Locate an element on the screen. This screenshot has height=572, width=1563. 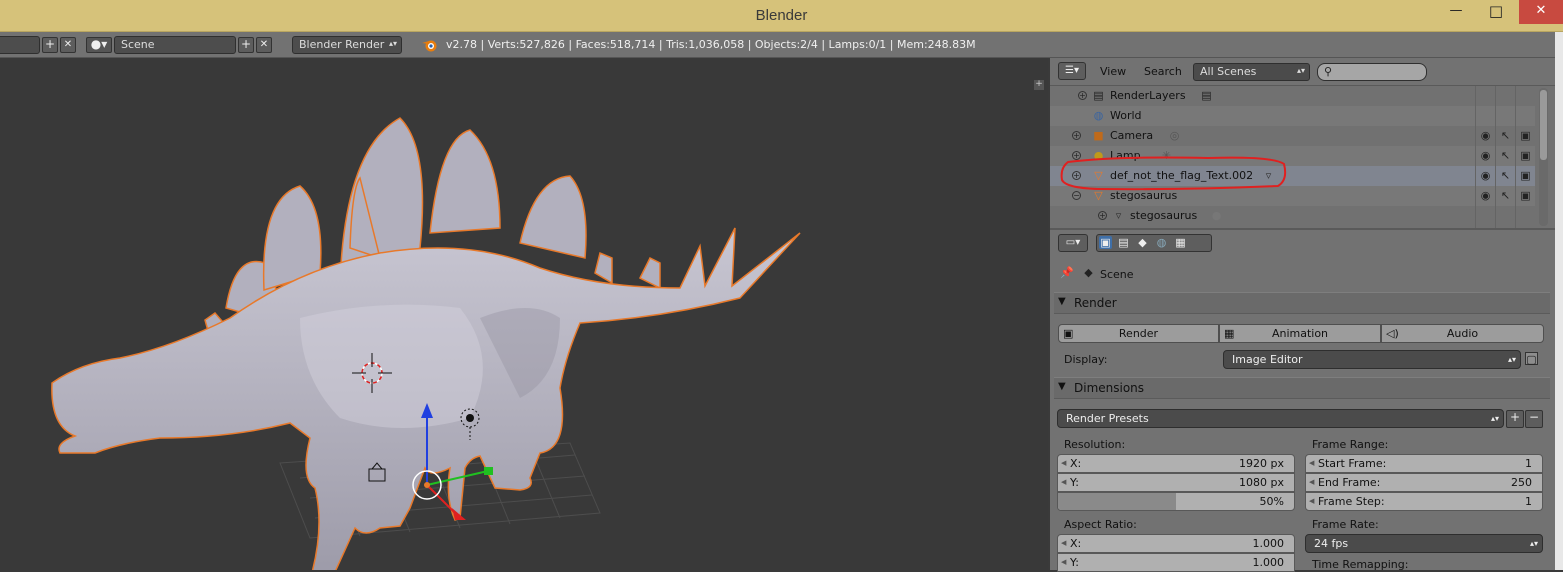
pin-icon: 📌 is located at coordinates (1067, 272).